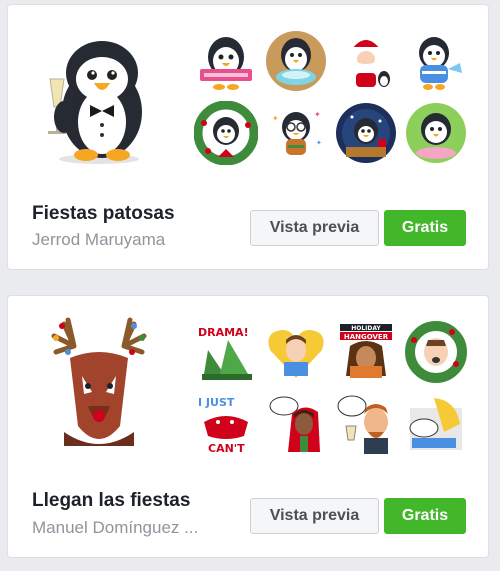 This screenshot has height=571, width=500. I want to click on penguin-green-circle-icon, so click(436, 133).